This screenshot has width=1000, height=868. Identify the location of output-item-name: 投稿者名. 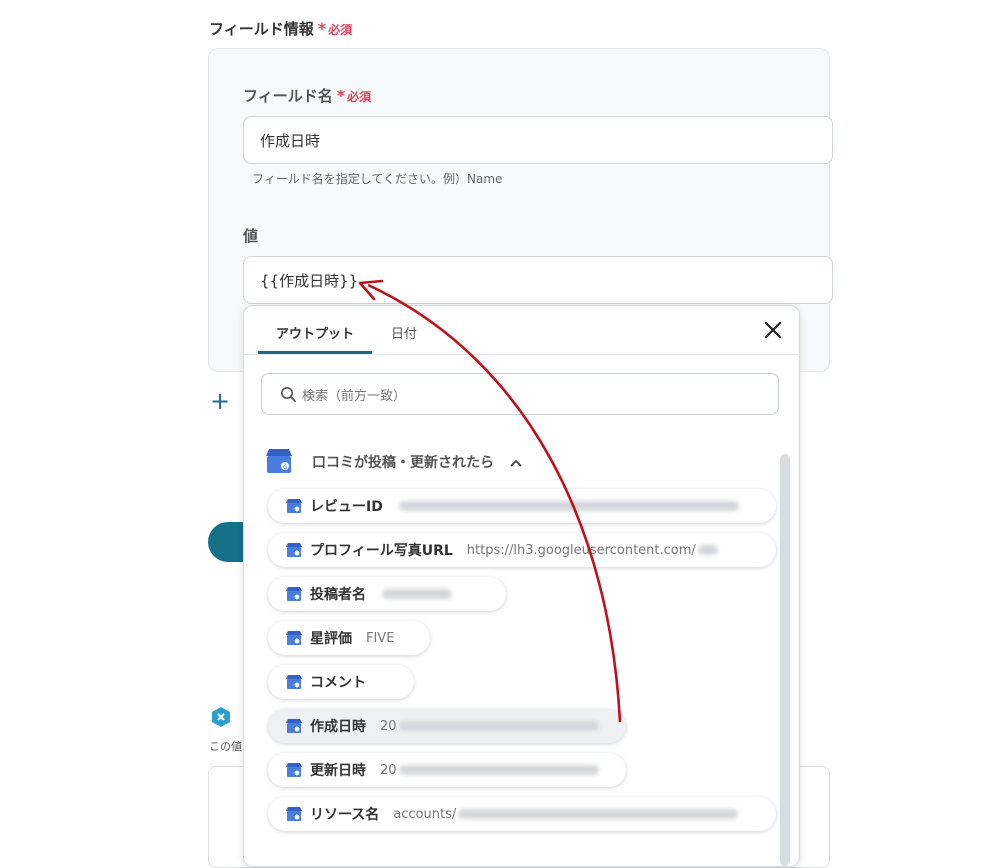
(338, 595).